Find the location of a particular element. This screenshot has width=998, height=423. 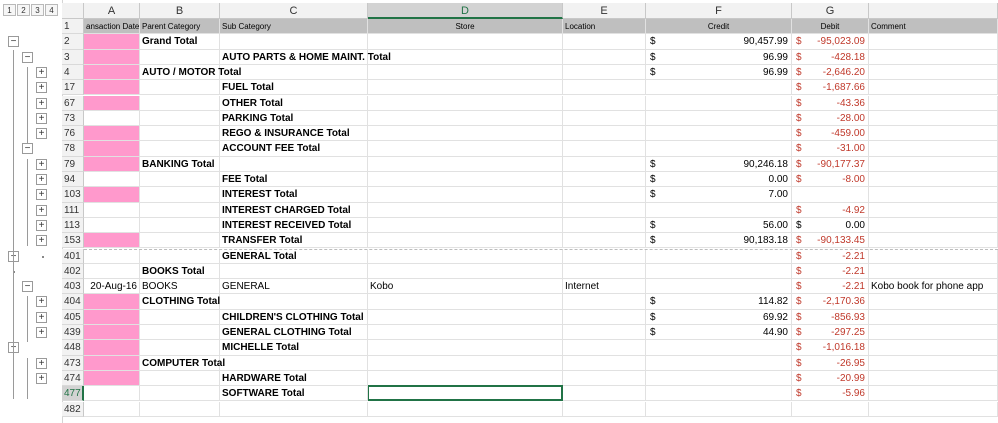

row-header: 113 is located at coordinates (73, 225).